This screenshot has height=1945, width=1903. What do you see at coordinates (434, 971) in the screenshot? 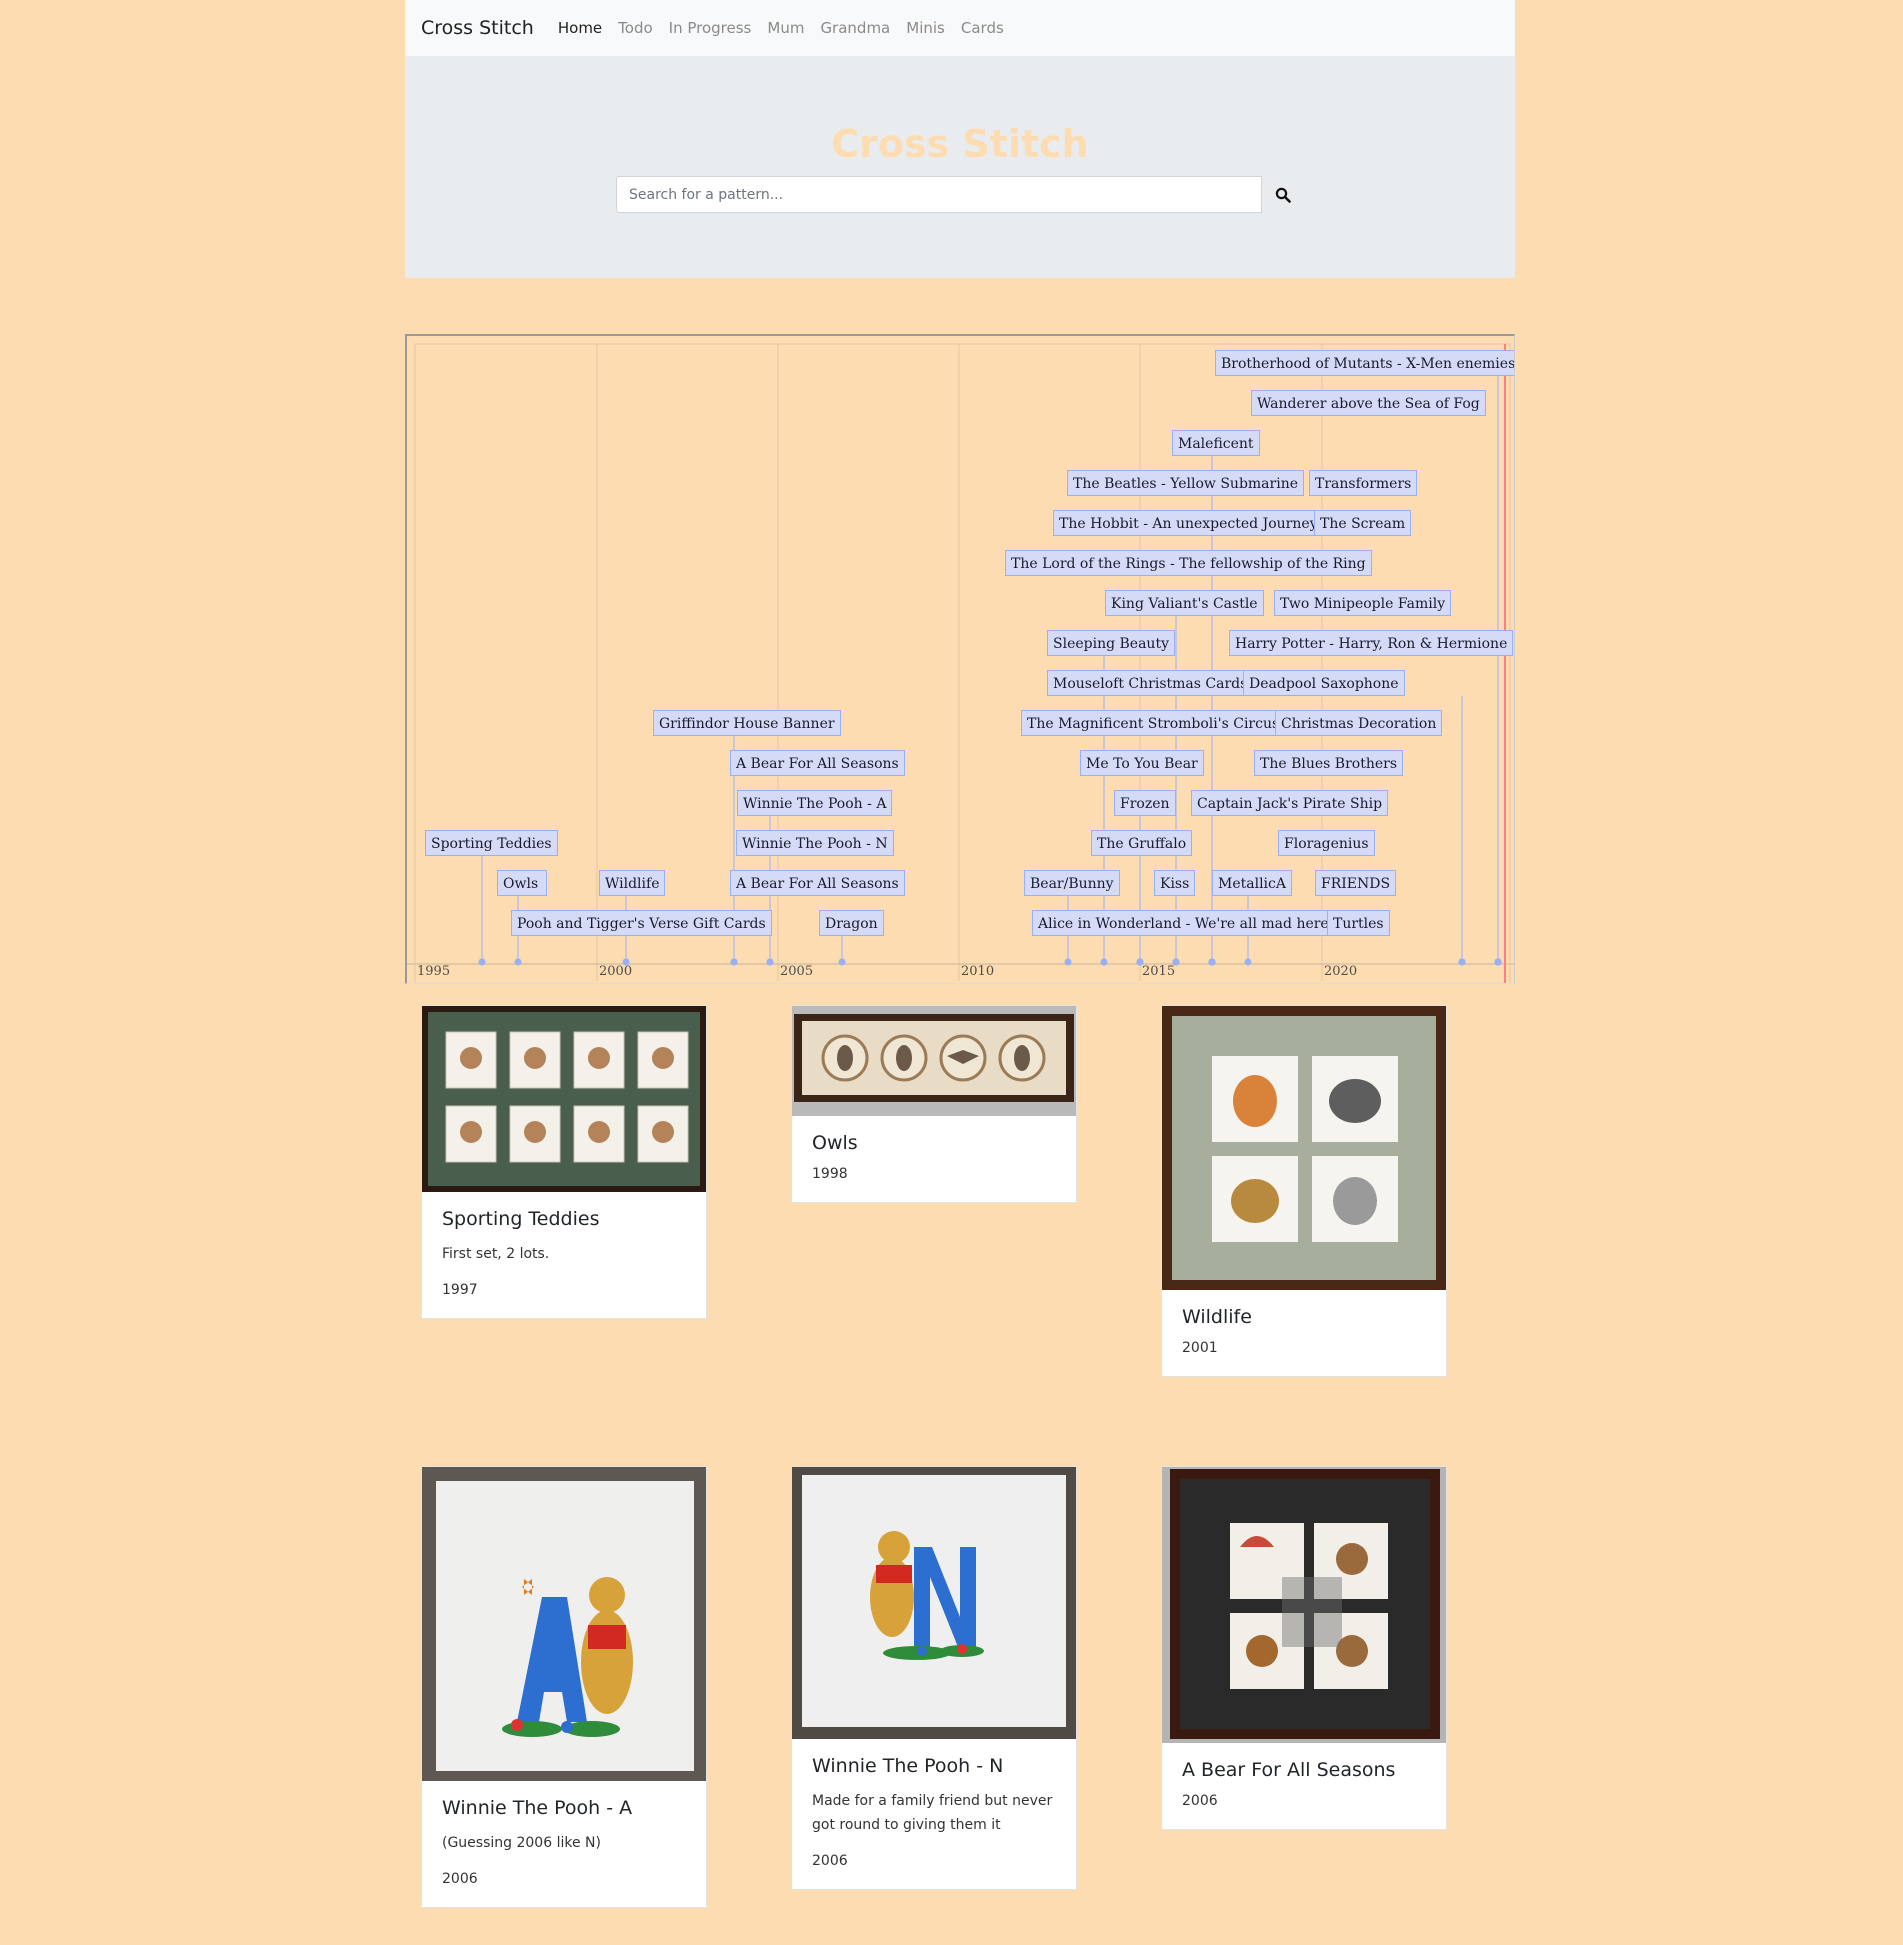
I see `timeline-year-label: 1995` at bounding box center [434, 971].